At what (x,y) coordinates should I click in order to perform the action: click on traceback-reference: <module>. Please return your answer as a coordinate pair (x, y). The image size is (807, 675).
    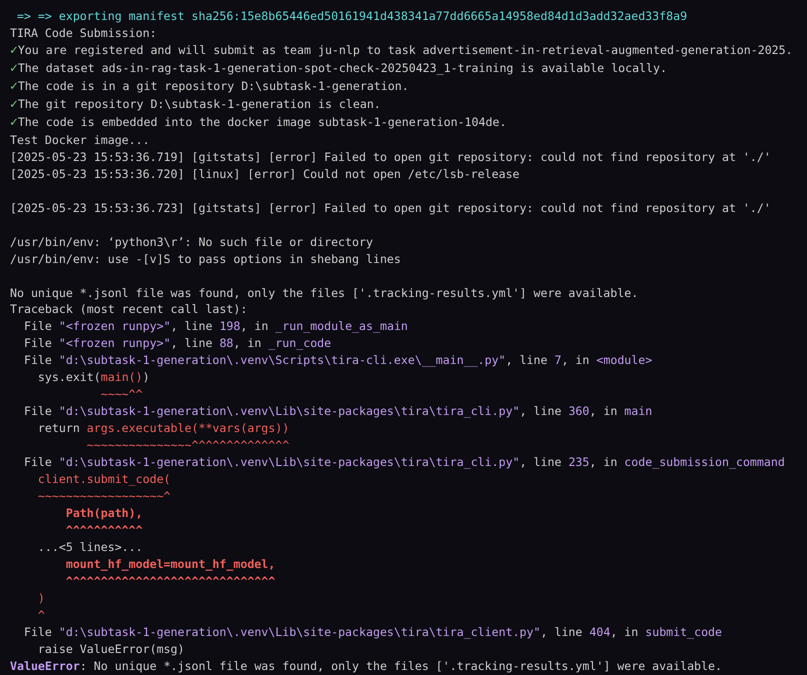
    Looking at the image, I should click on (624, 360).